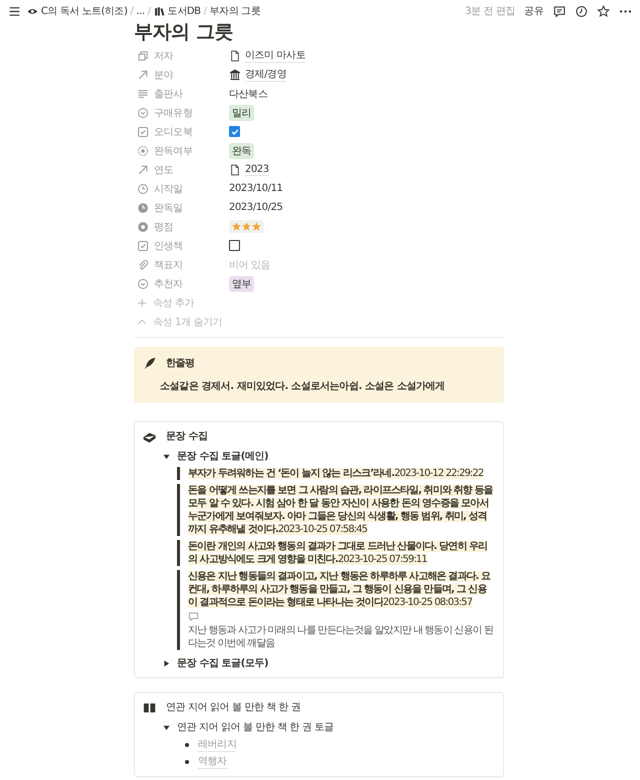 The height and width of the screenshot is (780, 640). What do you see at coordinates (184, 32) in the screenshot?
I see `page-title: 부자의 그릇` at bounding box center [184, 32].